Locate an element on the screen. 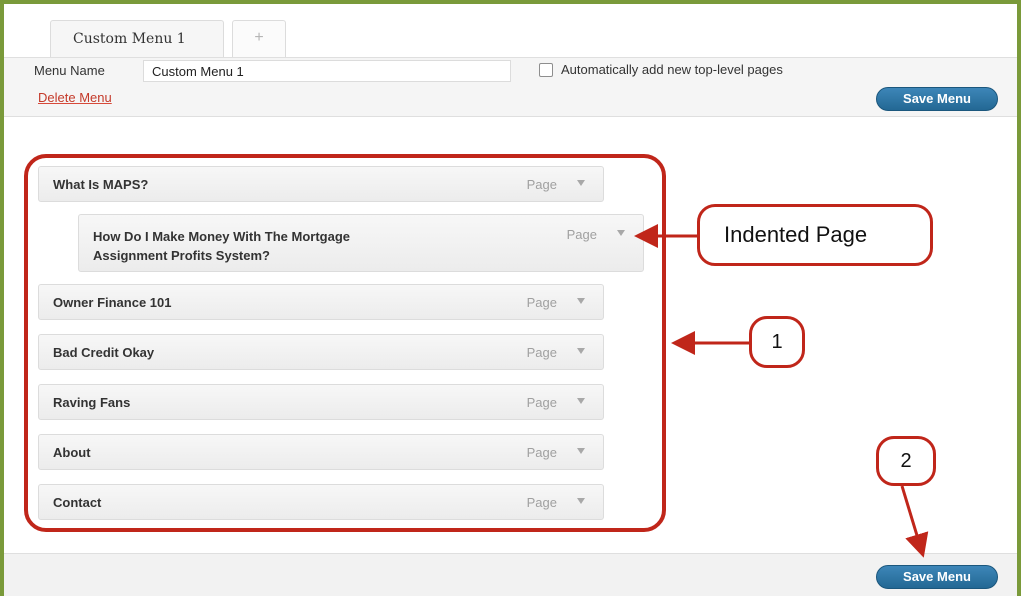 The image size is (1021, 596). save-menu-button: Save Menu is located at coordinates (937, 99).